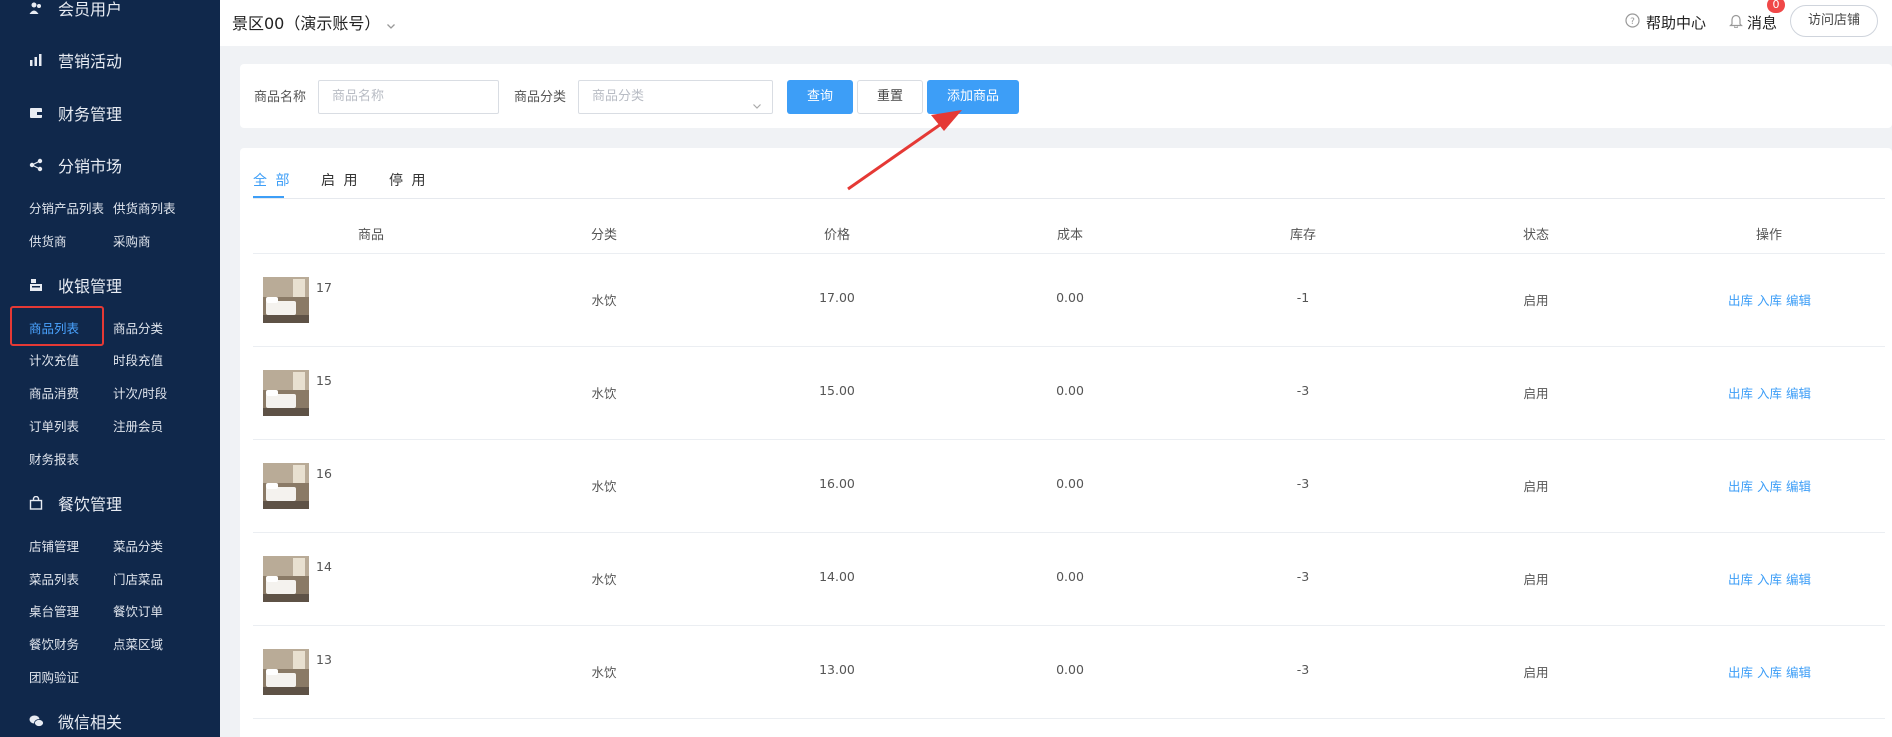 The image size is (1892, 737). What do you see at coordinates (604, 235) in the screenshot?
I see `column-header-category: 分类` at bounding box center [604, 235].